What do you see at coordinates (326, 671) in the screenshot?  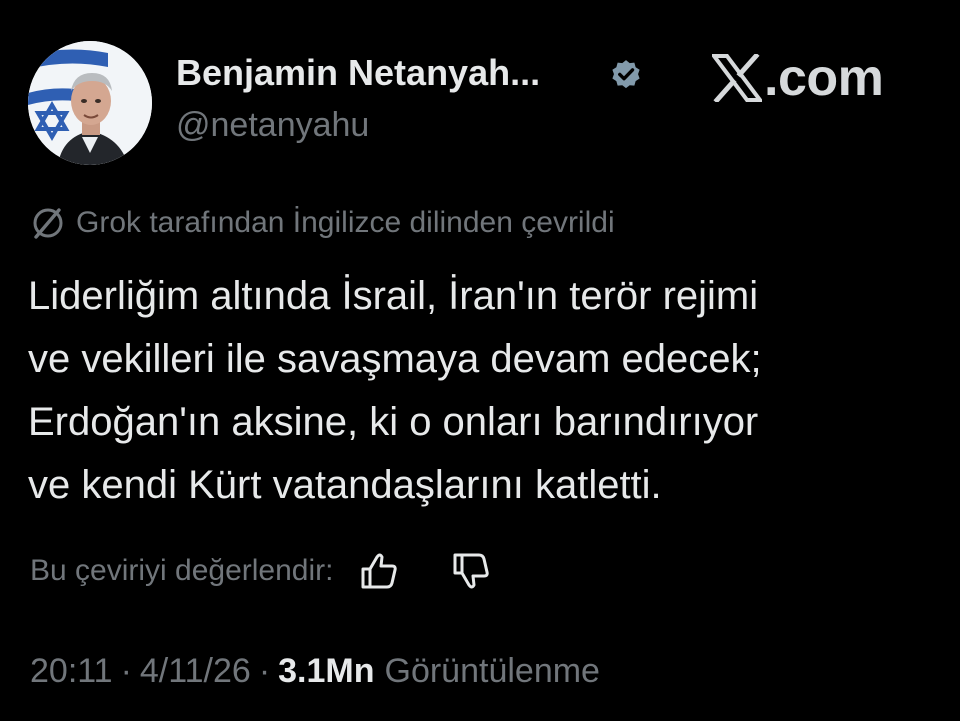 I see `views-count: 3.1Mn` at bounding box center [326, 671].